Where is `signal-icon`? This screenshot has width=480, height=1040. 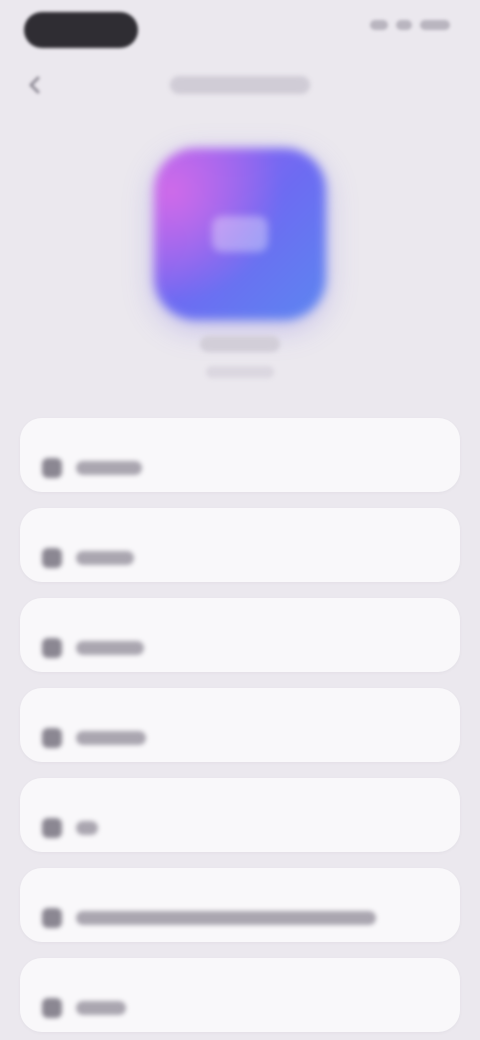
signal-icon is located at coordinates (379, 25).